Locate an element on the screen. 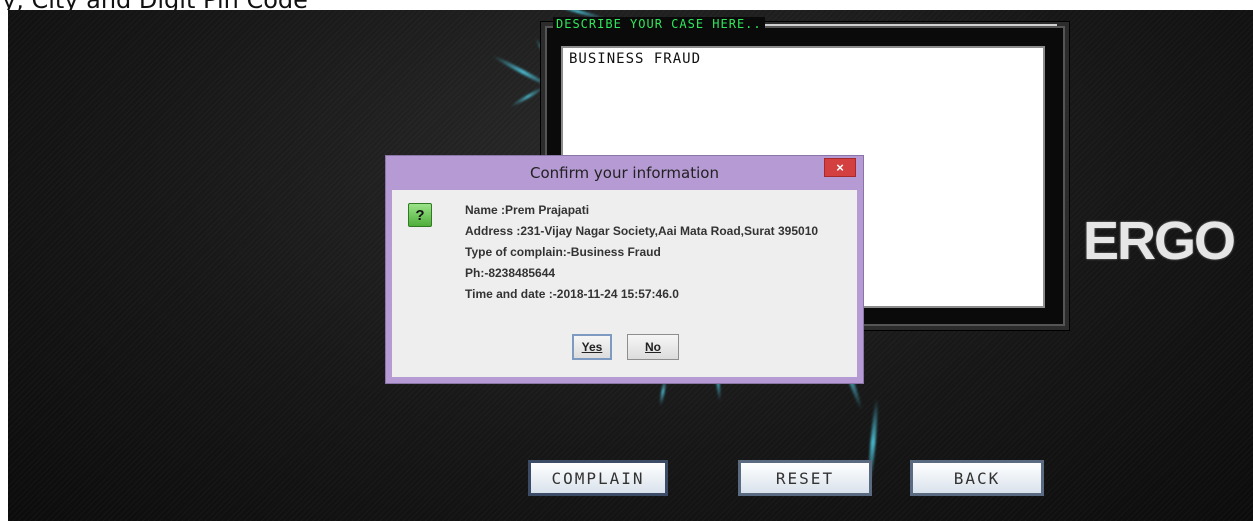  complain-button: COMPLAIN is located at coordinates (598, 478).